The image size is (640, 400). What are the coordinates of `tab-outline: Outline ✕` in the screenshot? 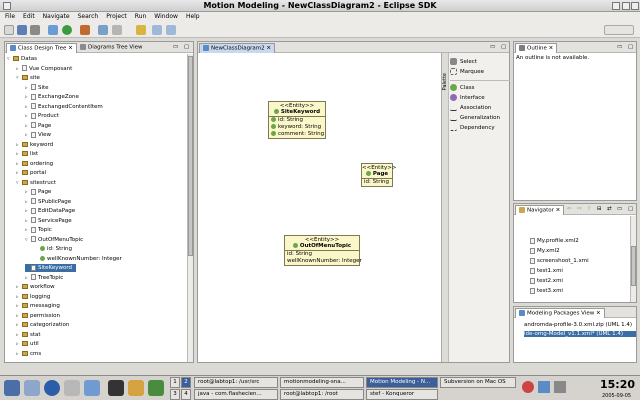 It's located at (536, 48).